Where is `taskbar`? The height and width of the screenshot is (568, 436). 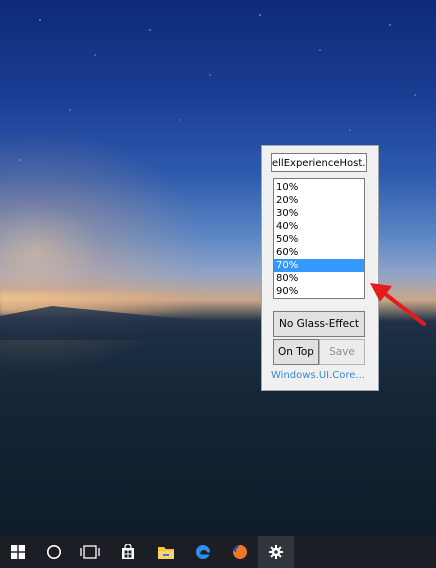
taskbar is located at coordinates (218, 552).